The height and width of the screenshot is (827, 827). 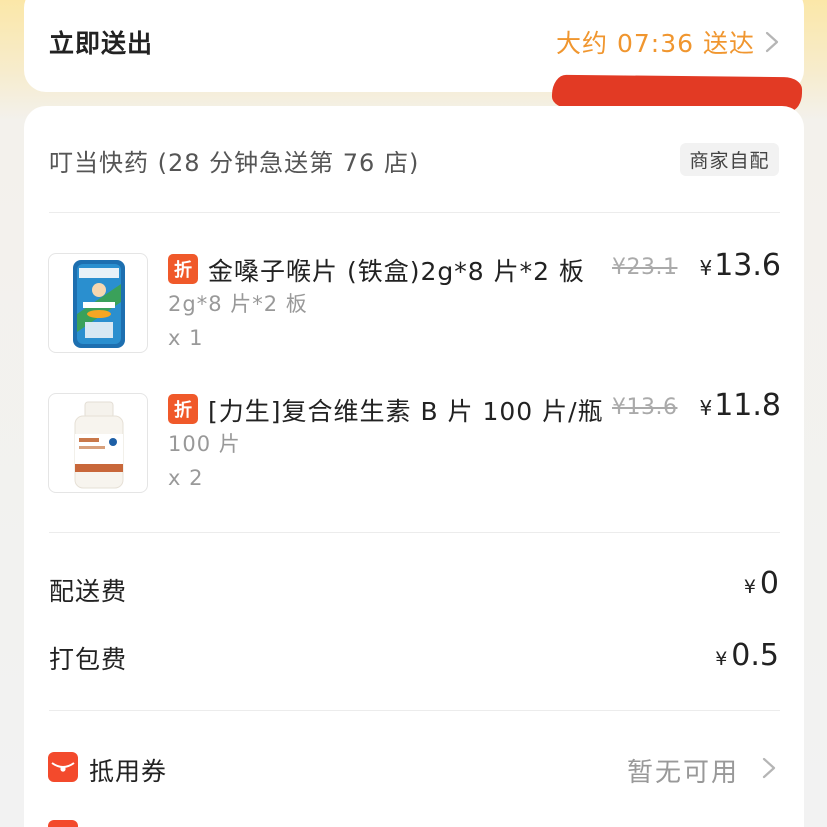 I want to click on price-value: 11.8, so click(x=747, y=405).